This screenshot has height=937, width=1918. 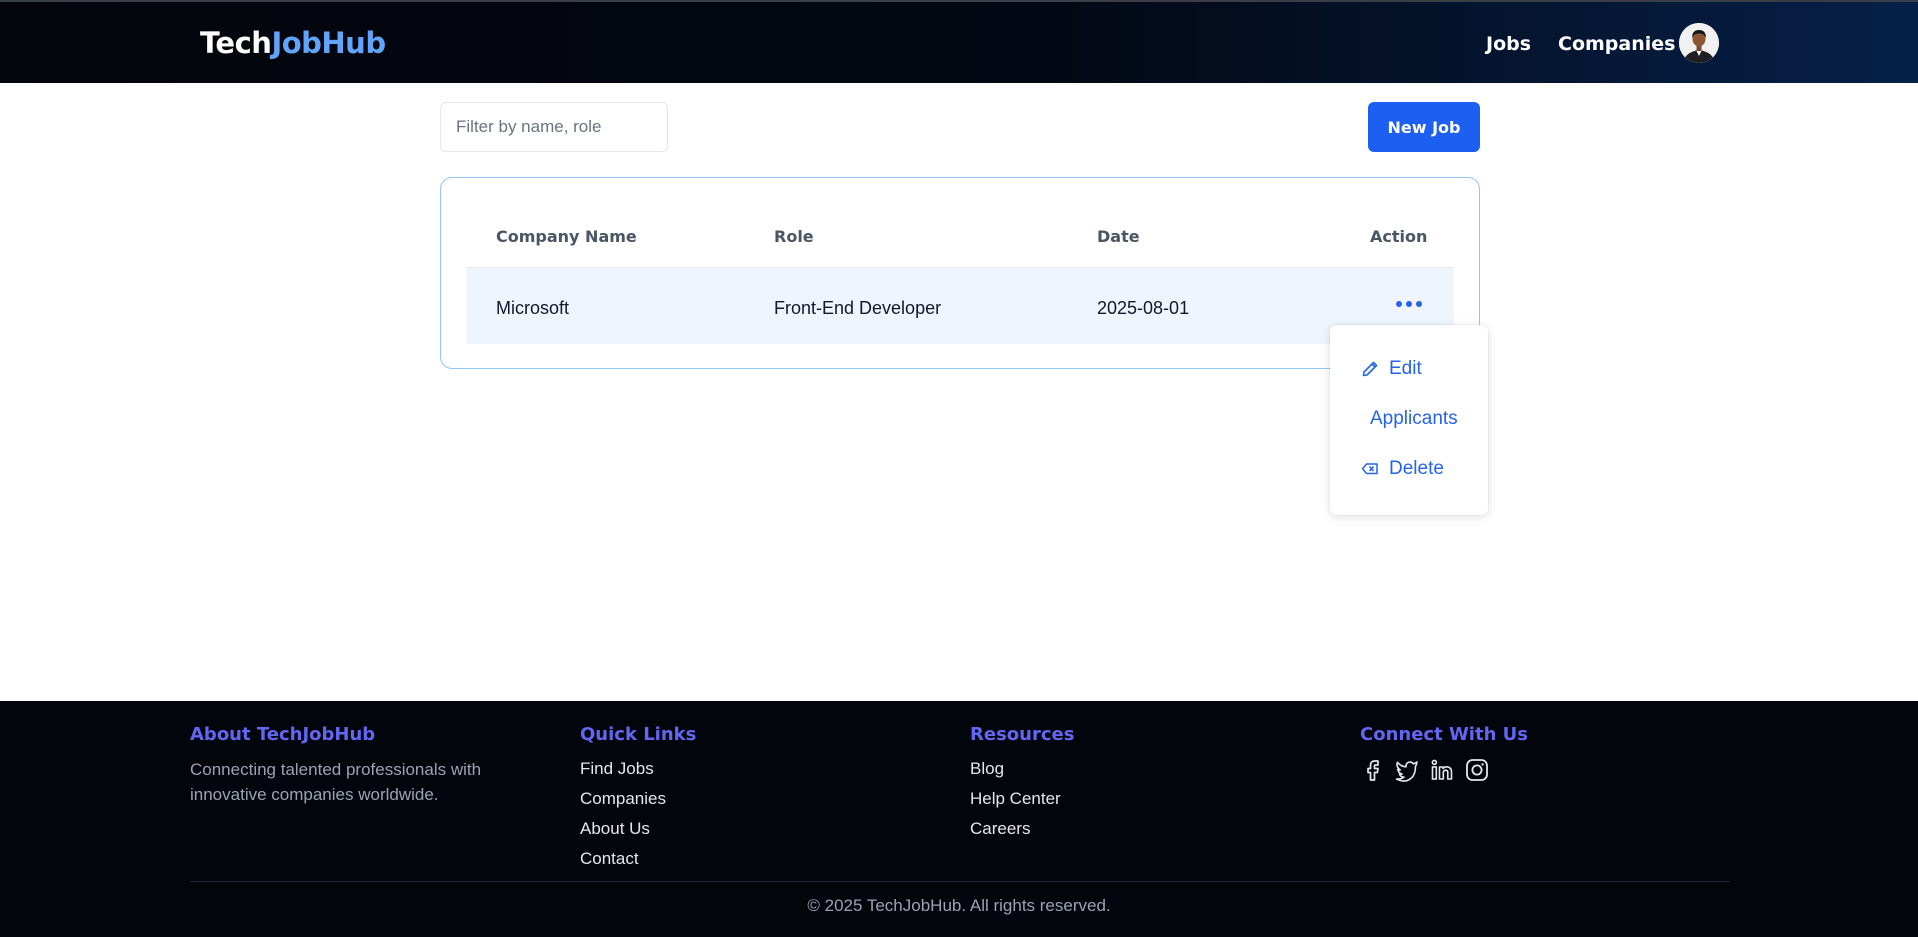 What do you see at coordinates (960, 306) in the screenshot?
I see `table-row` at bounding box center [960, 306].